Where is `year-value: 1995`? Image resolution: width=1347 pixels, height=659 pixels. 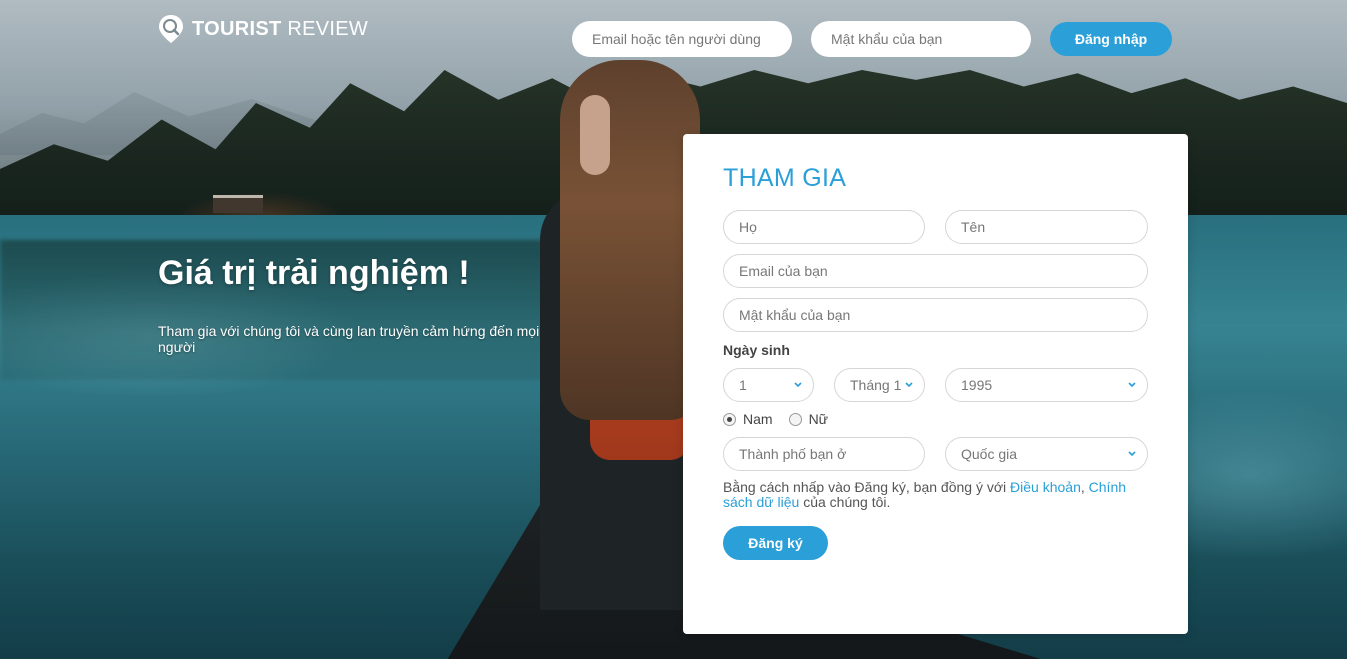
year-value: 1995 is located at coordinates (977, 385).